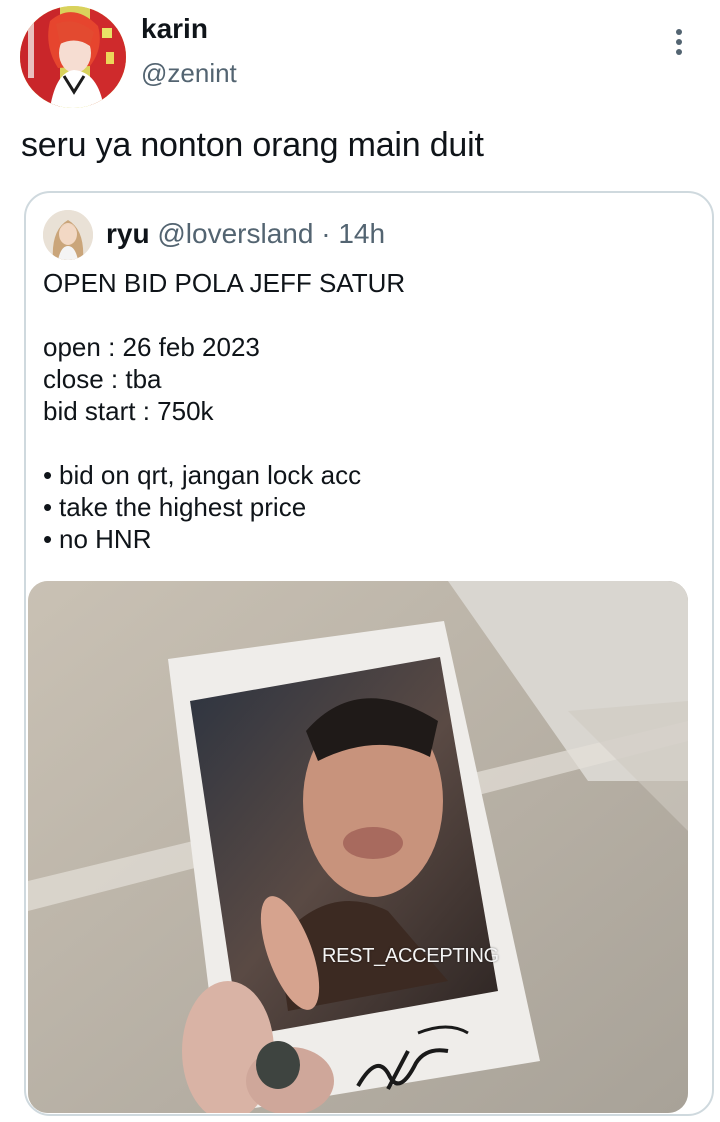 This screenshot has width=720, height=1122. Describe the element at coordinates (235, 233) in the screenshot. I see `quoted-author-handle: @loversland` at that location.